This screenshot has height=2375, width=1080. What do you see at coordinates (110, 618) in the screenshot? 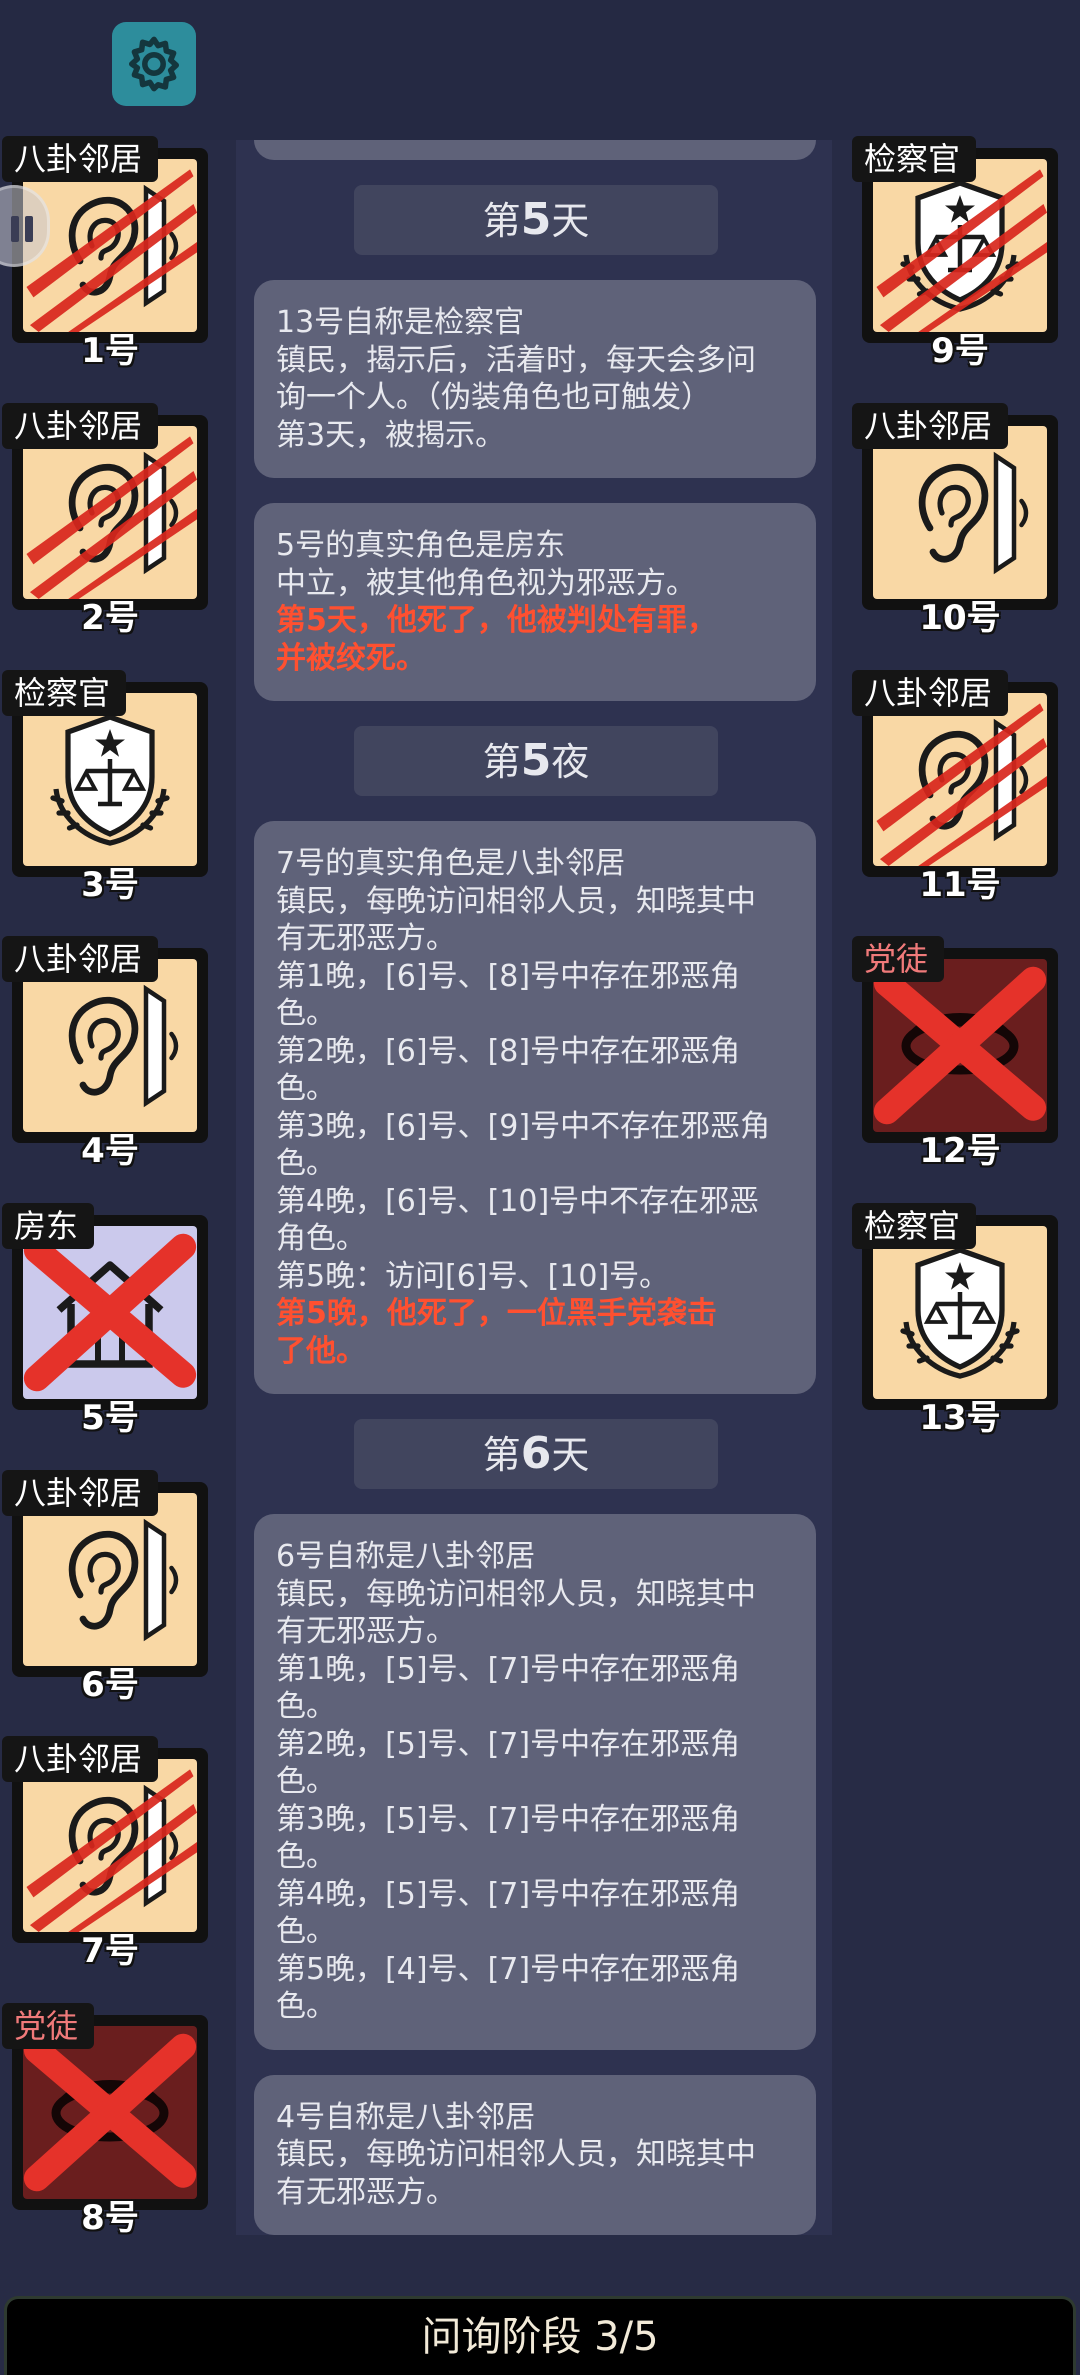
I see `player-number: 2号` at bounding box center [110, 618].